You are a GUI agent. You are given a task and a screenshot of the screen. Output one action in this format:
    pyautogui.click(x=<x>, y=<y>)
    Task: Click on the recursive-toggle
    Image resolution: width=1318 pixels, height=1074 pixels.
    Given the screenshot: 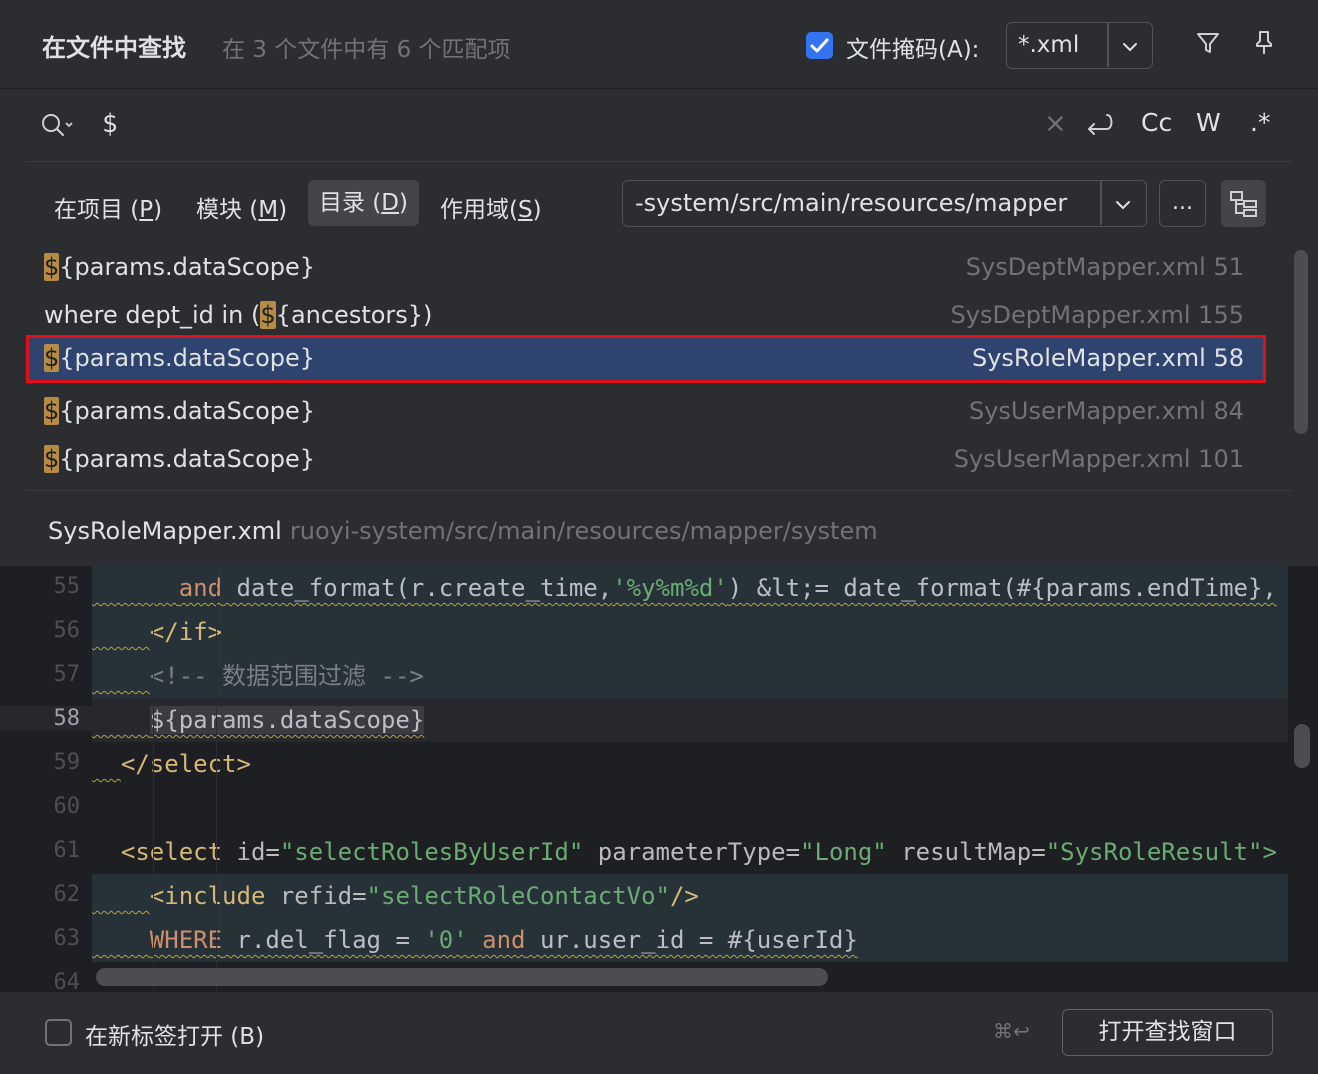 What is the action you would take?
    pyautogui.click(x=1243, y=203)
    